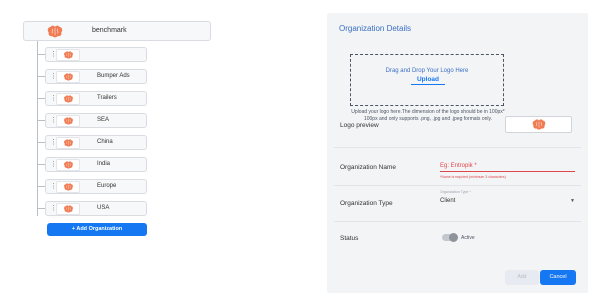  What do you see at coordinates (107, 186) in the screenshot?
I see `child-org-name: Europe` at bounding box center [107, 186].